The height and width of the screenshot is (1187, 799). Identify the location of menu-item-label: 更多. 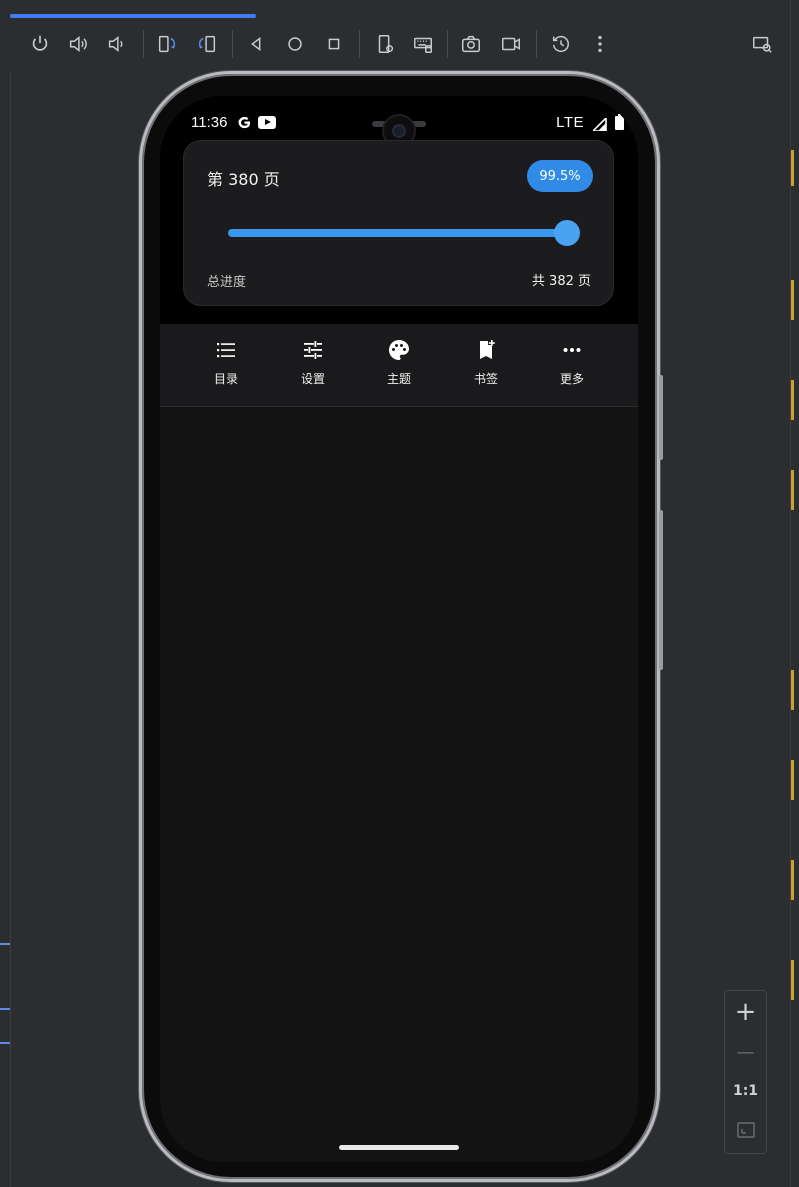
(571, 379).